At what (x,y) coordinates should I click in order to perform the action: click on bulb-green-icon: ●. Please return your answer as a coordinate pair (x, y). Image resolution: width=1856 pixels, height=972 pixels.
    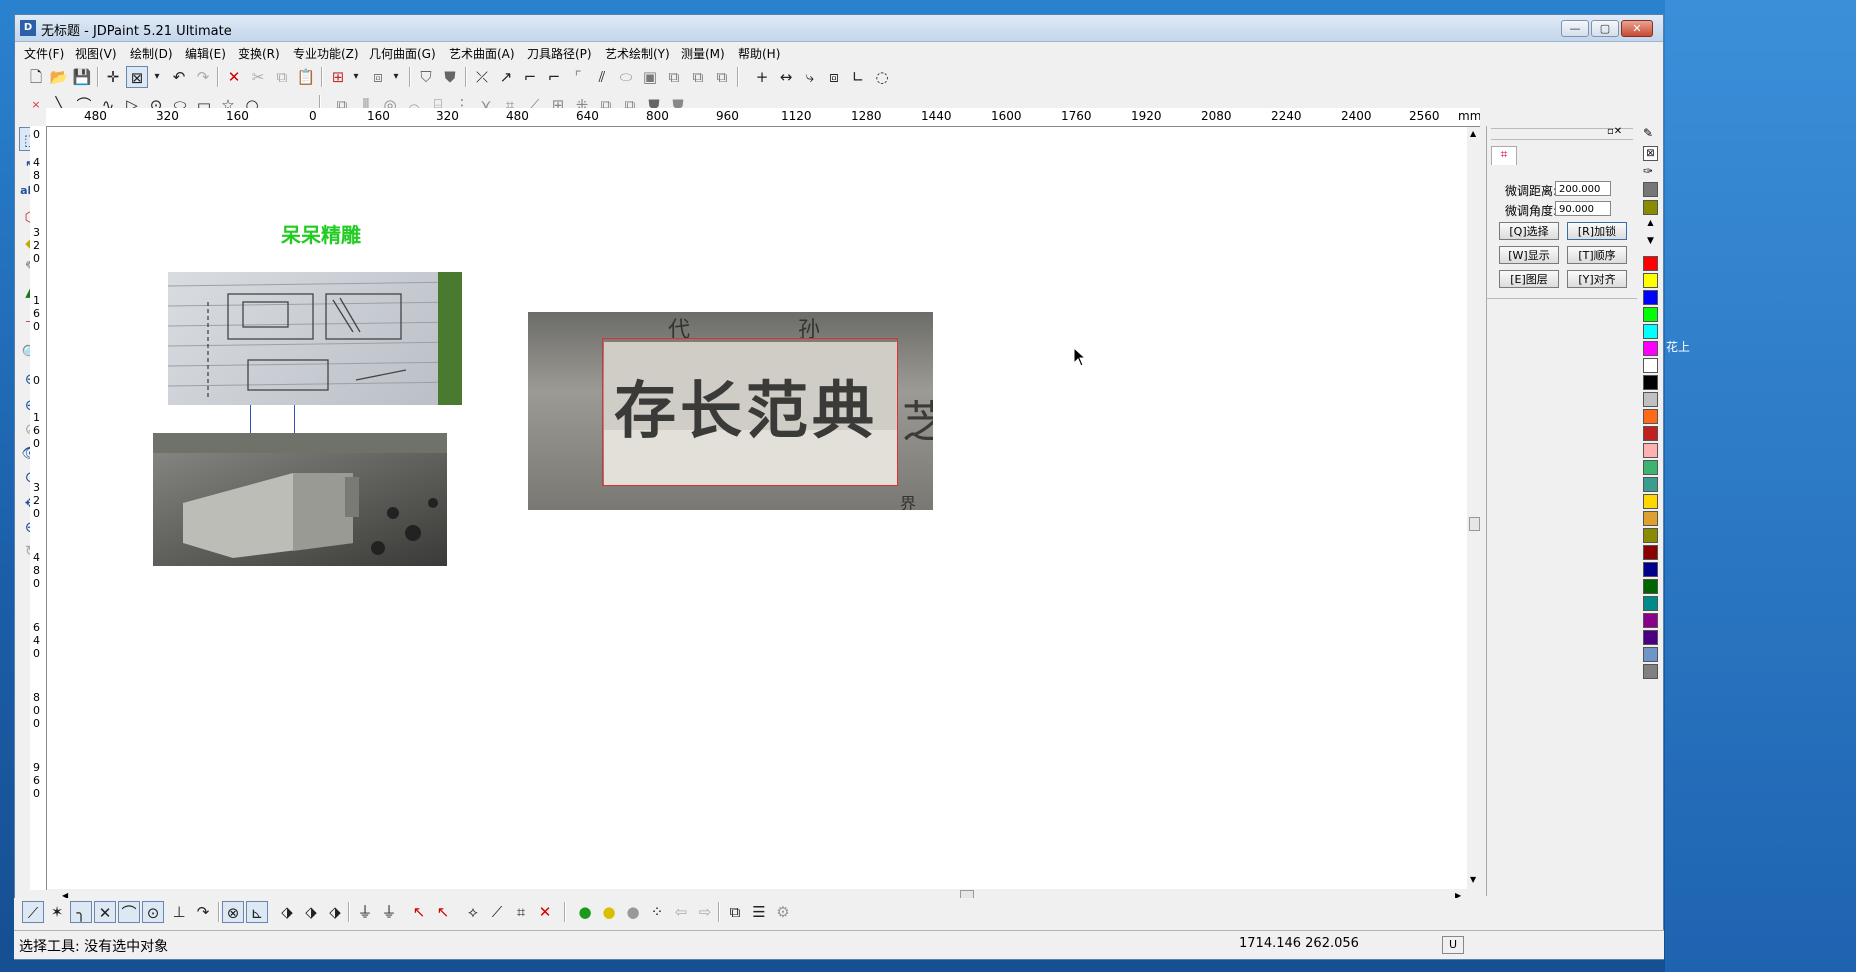
    Looking at the image, I should click on (585, 912).